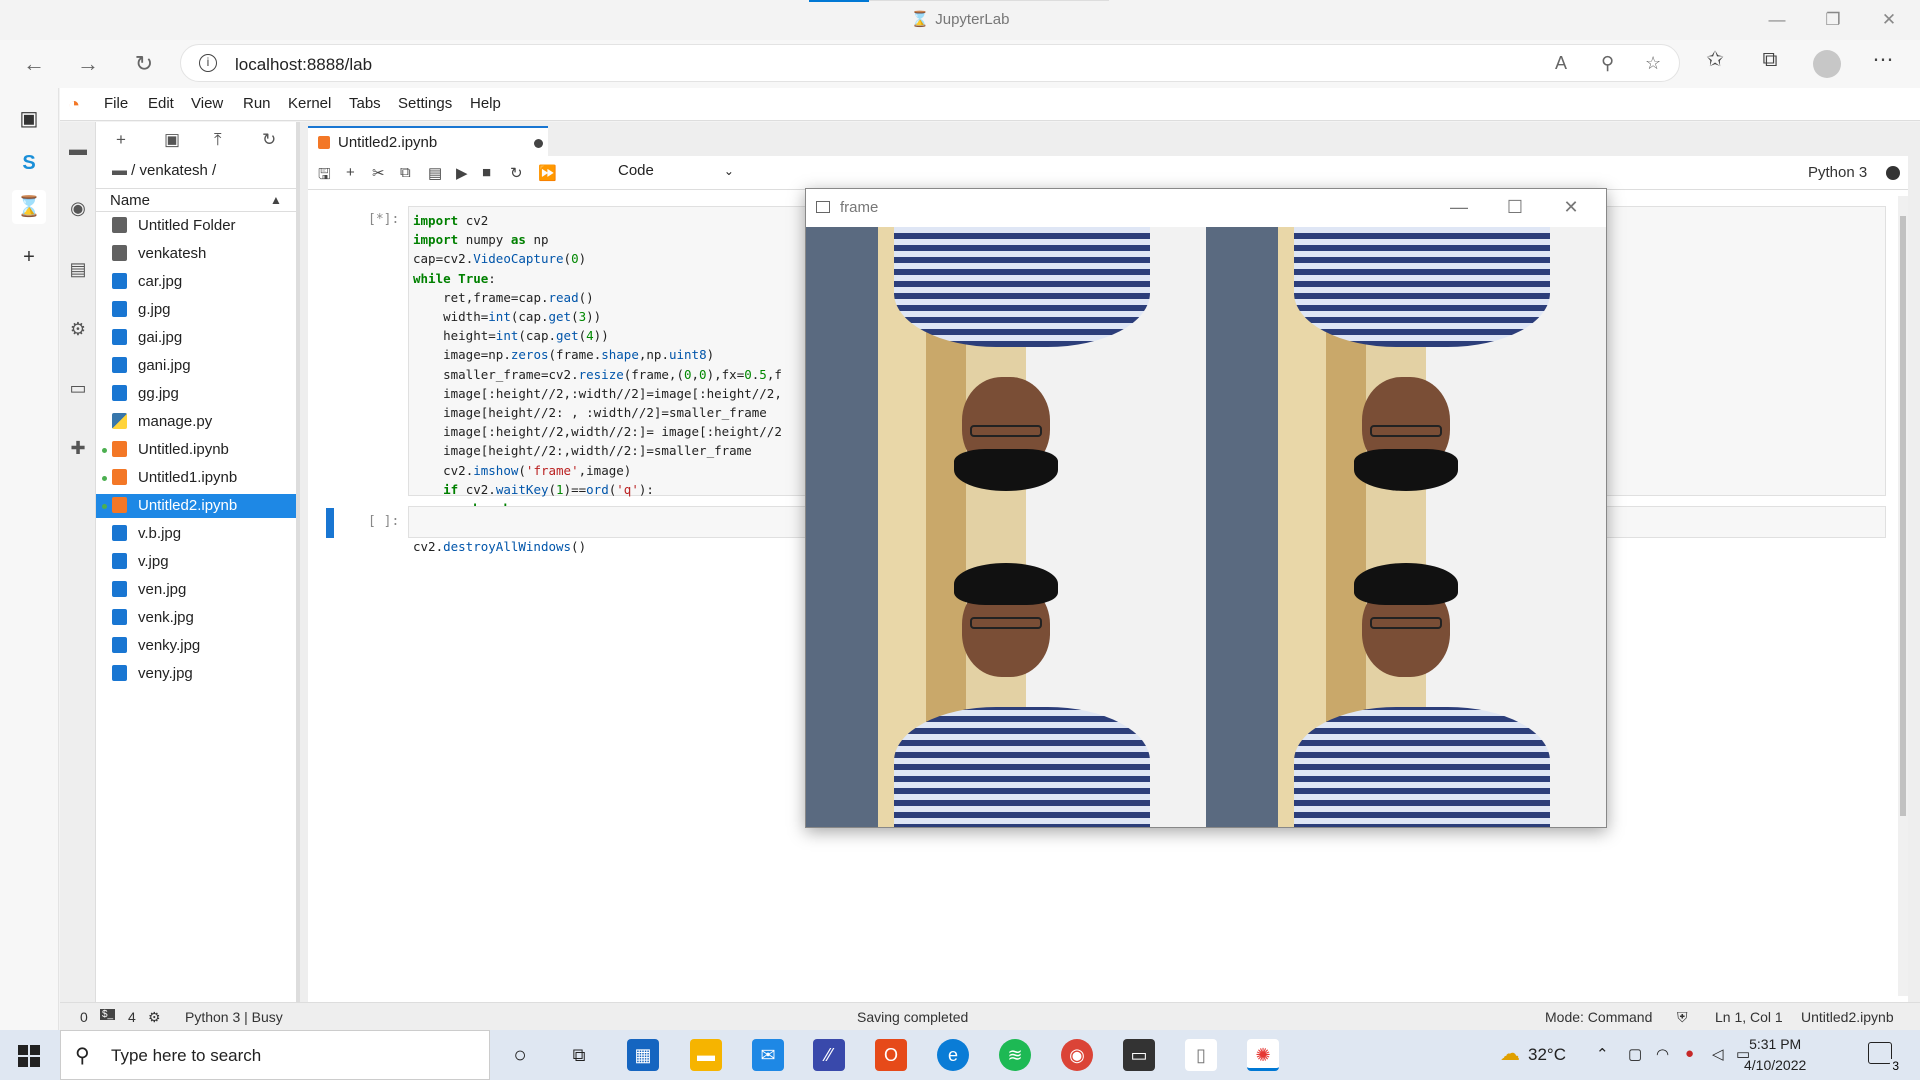 The image size is (1920, 1080). Describe the element at coordinates (164, 170) in the screenshot. I see `breadcrumb: ▬ / venkatesh /` at that location.